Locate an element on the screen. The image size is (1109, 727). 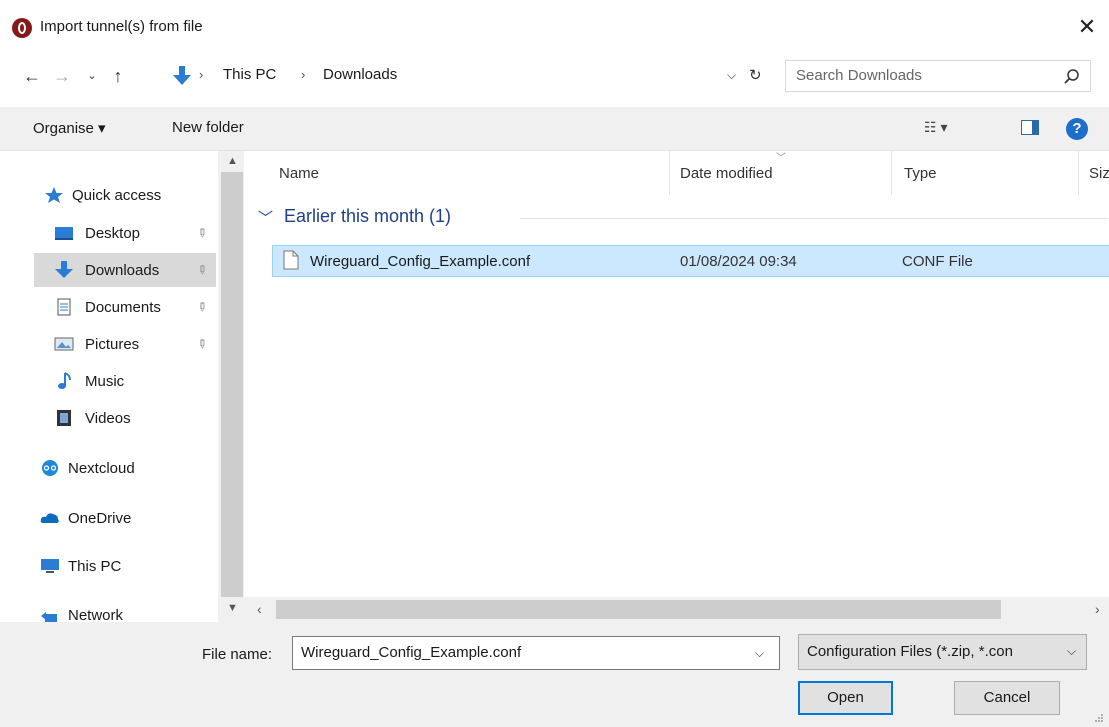
file-type-value: Configuration Files (*.zip, *.con is located at coordinates (910, 651).